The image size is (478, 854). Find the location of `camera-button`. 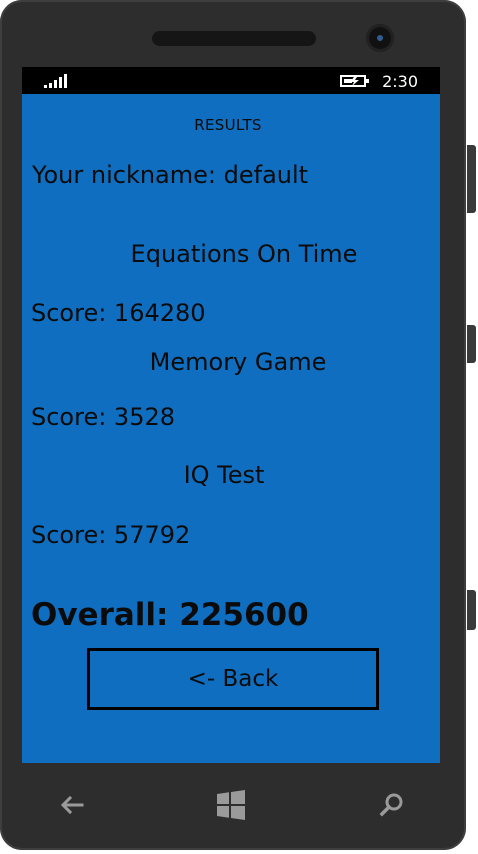

camera-button is located at coordinates (471, 610).